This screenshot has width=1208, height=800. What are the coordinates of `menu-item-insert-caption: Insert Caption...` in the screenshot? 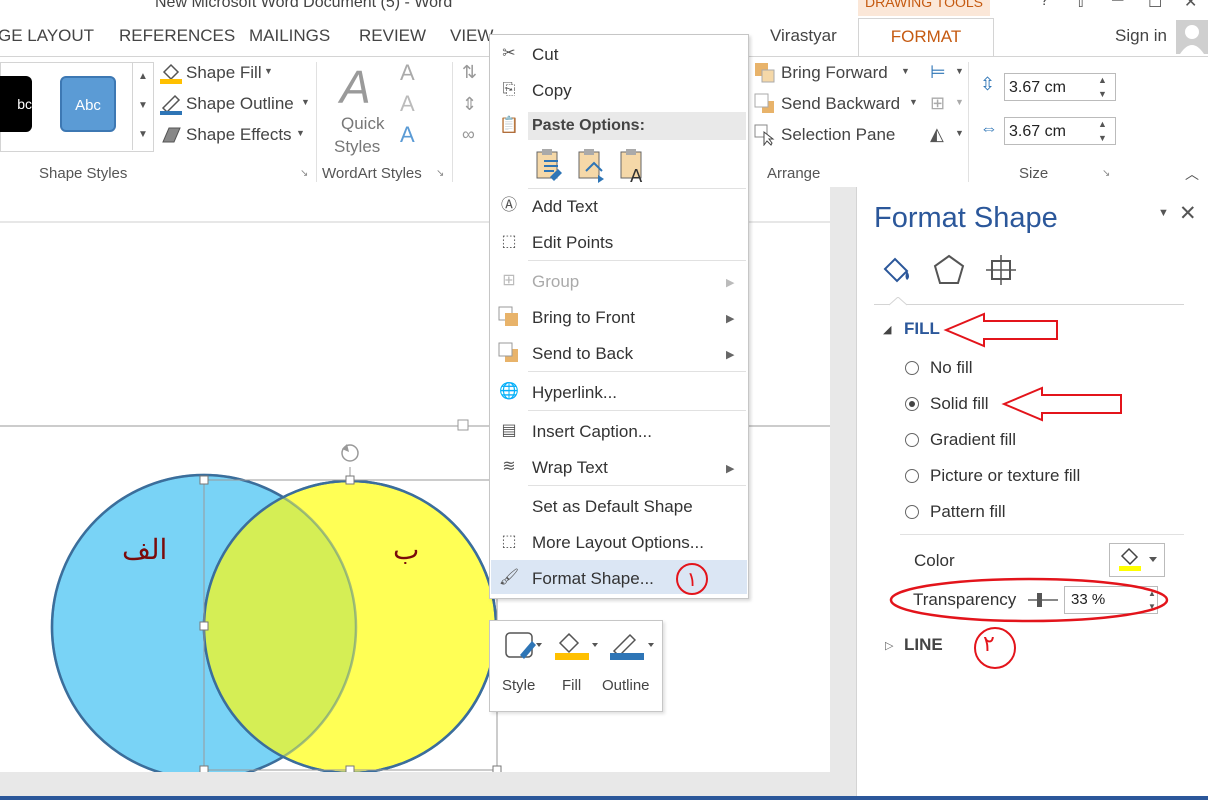 It's located at (592, 432).